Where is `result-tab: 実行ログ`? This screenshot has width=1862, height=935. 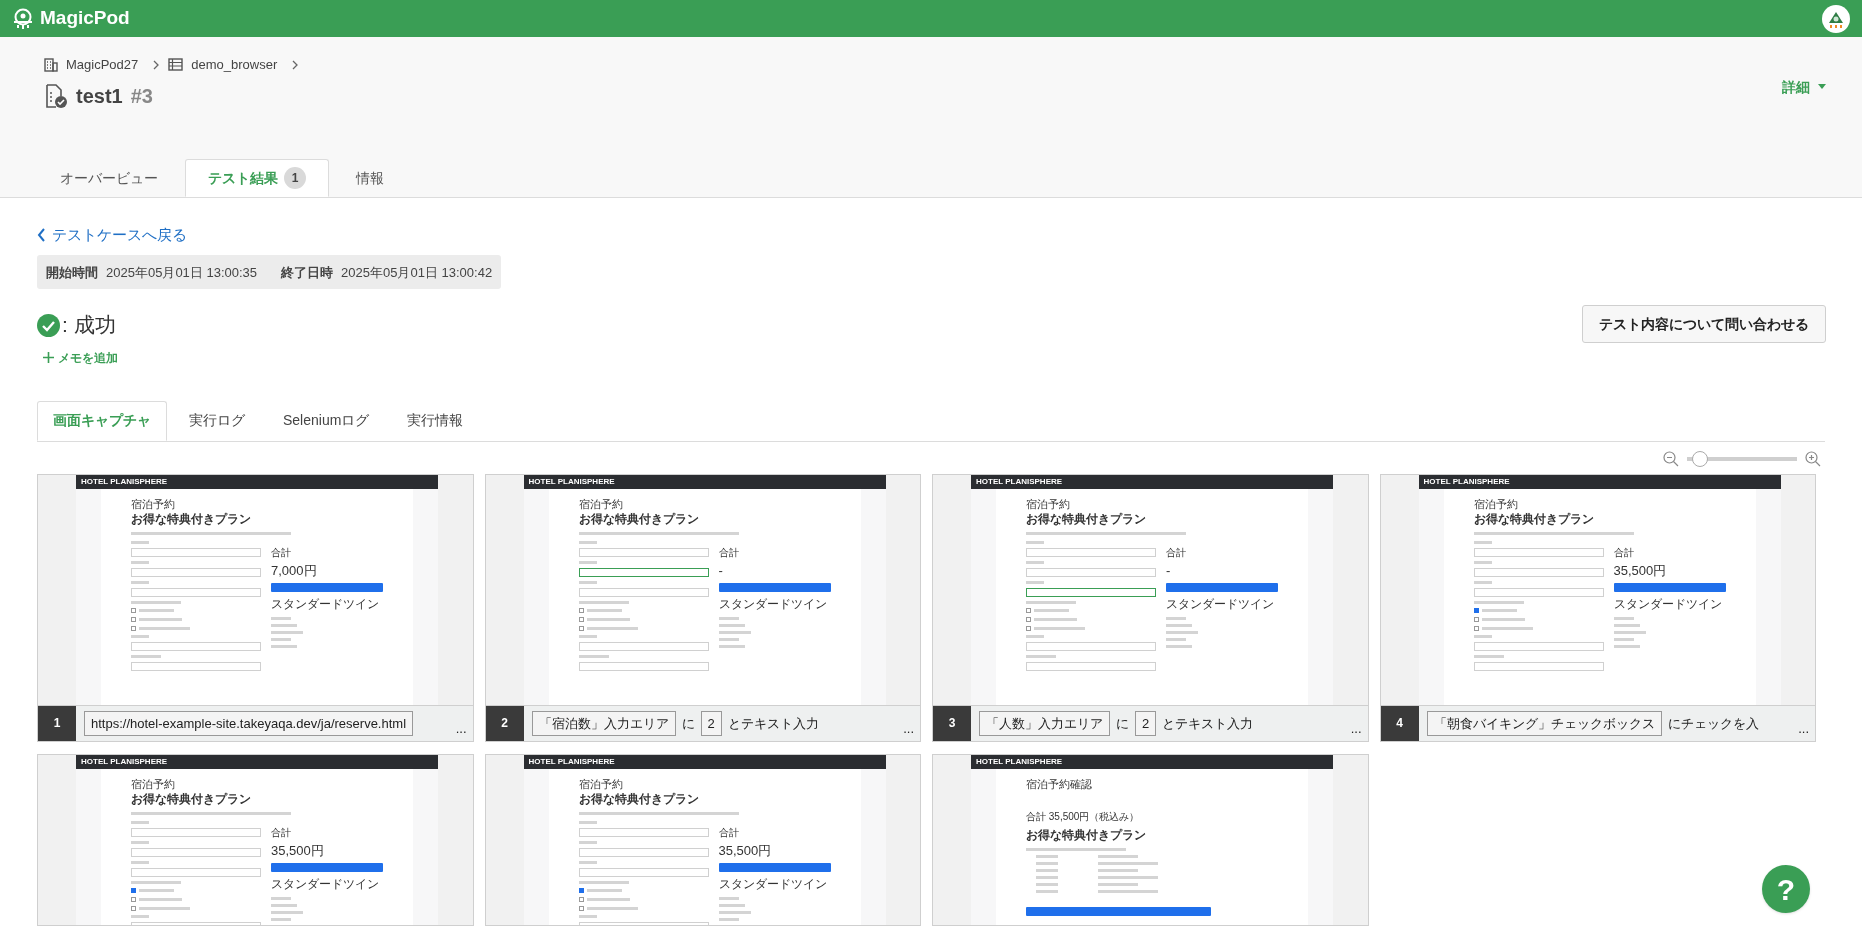
result-tab: 実行ログ is located at coordinates (217, 420).